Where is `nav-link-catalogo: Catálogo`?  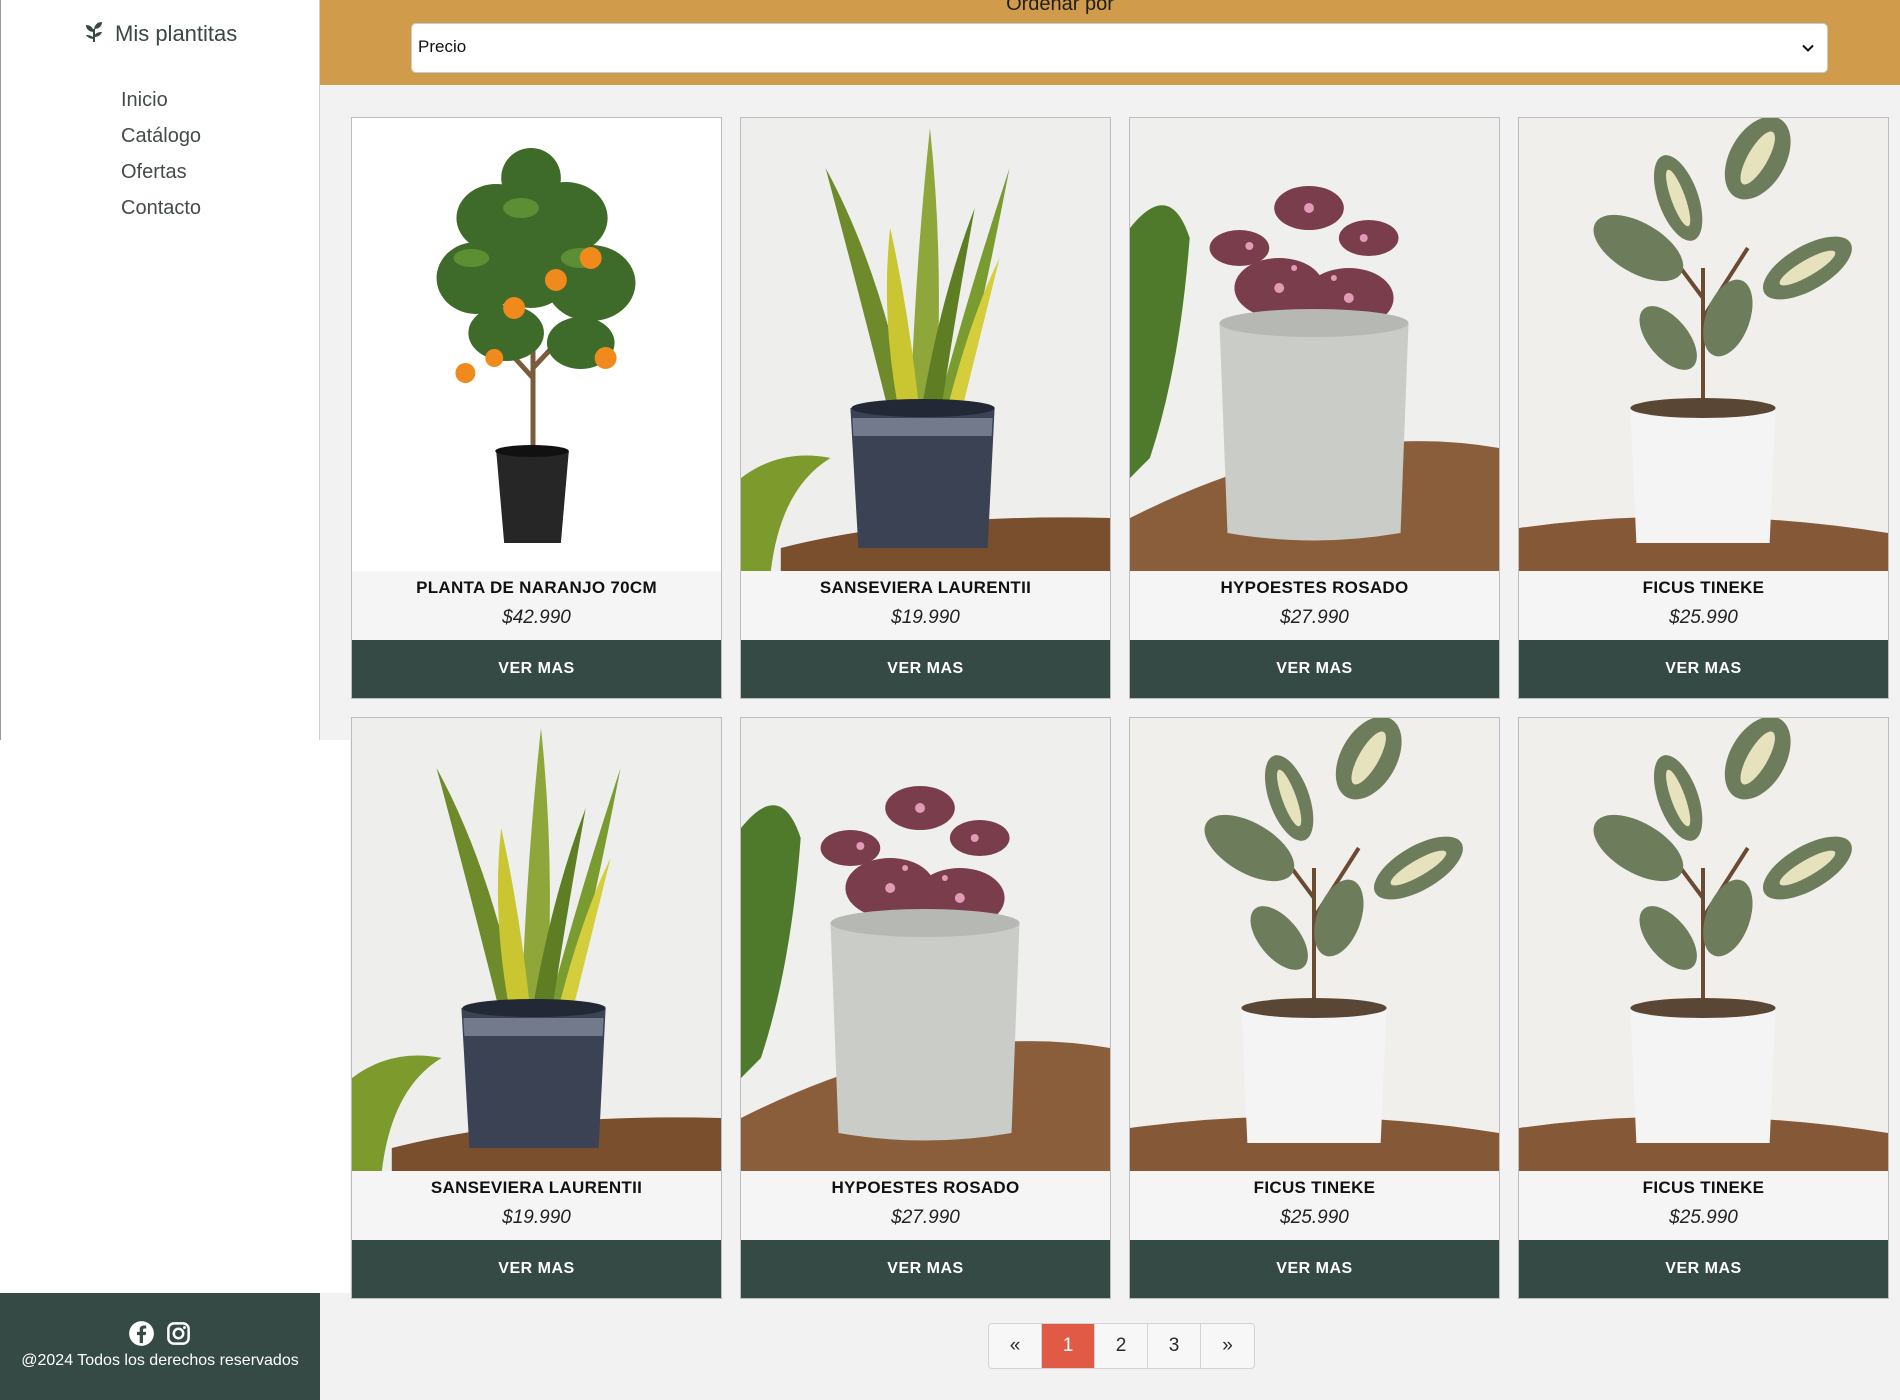 nav-link-catalogo: Catálogo is located at coordinates (161, 136).